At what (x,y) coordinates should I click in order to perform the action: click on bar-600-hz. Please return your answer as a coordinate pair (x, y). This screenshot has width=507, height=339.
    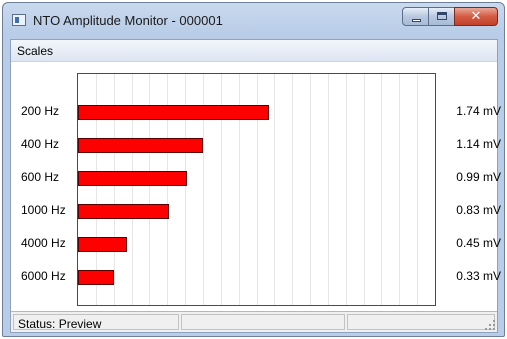
    Looking at the image, I should click on (132, 178).